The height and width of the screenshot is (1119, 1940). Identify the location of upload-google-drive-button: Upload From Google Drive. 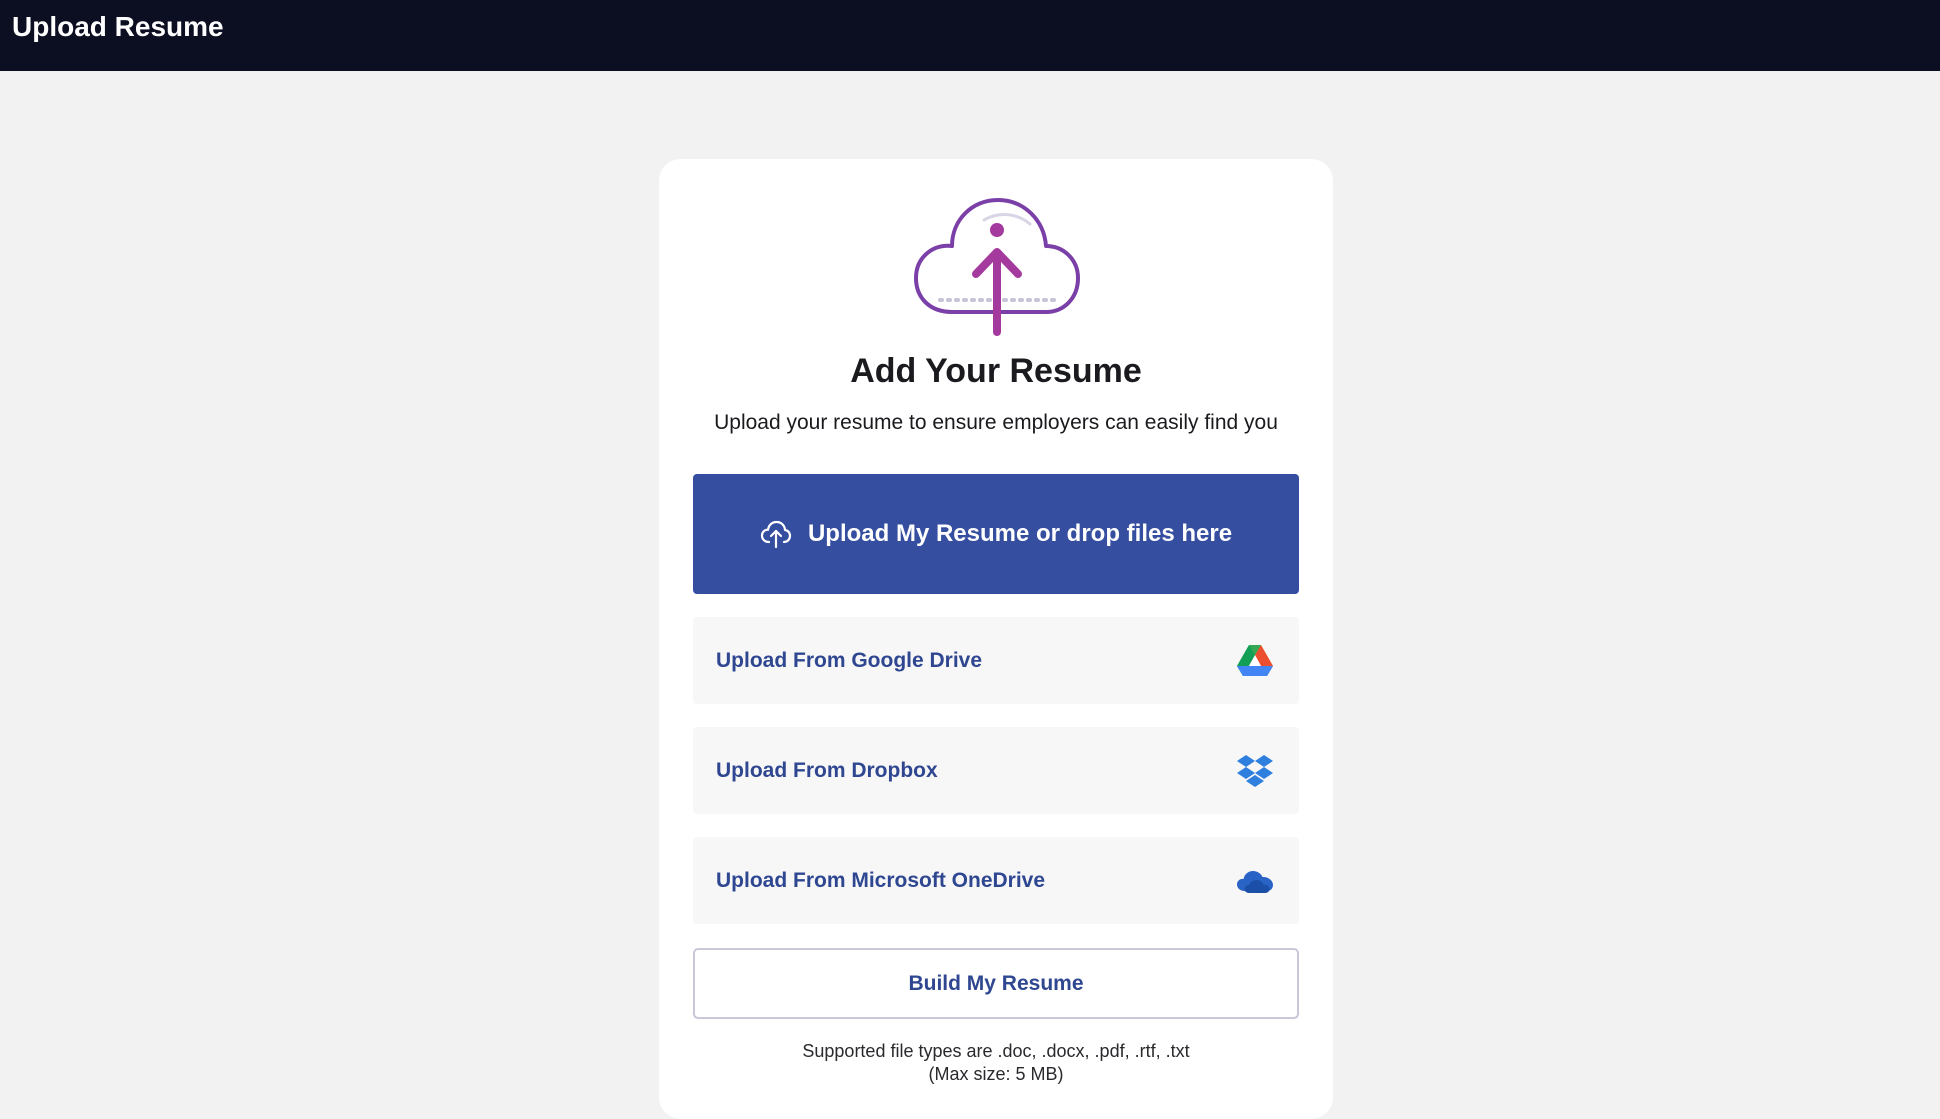
(996, 660).